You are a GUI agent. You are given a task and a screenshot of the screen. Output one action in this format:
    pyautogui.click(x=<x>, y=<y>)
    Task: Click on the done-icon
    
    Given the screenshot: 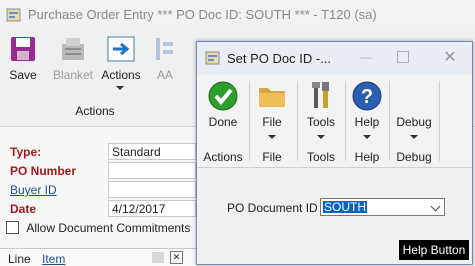 What is the action you would take?
    pyautogui.click(x=223, y=96)
    